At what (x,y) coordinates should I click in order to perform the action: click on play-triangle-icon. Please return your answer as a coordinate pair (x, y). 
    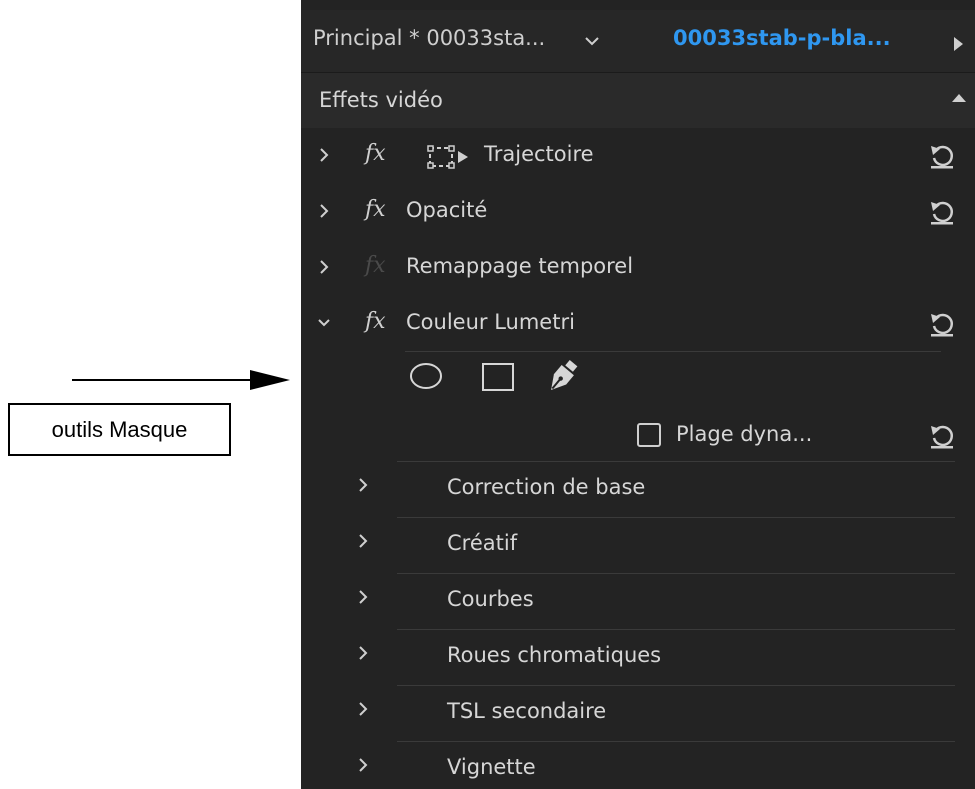
    Looking at the image, I should click on (958, 44).